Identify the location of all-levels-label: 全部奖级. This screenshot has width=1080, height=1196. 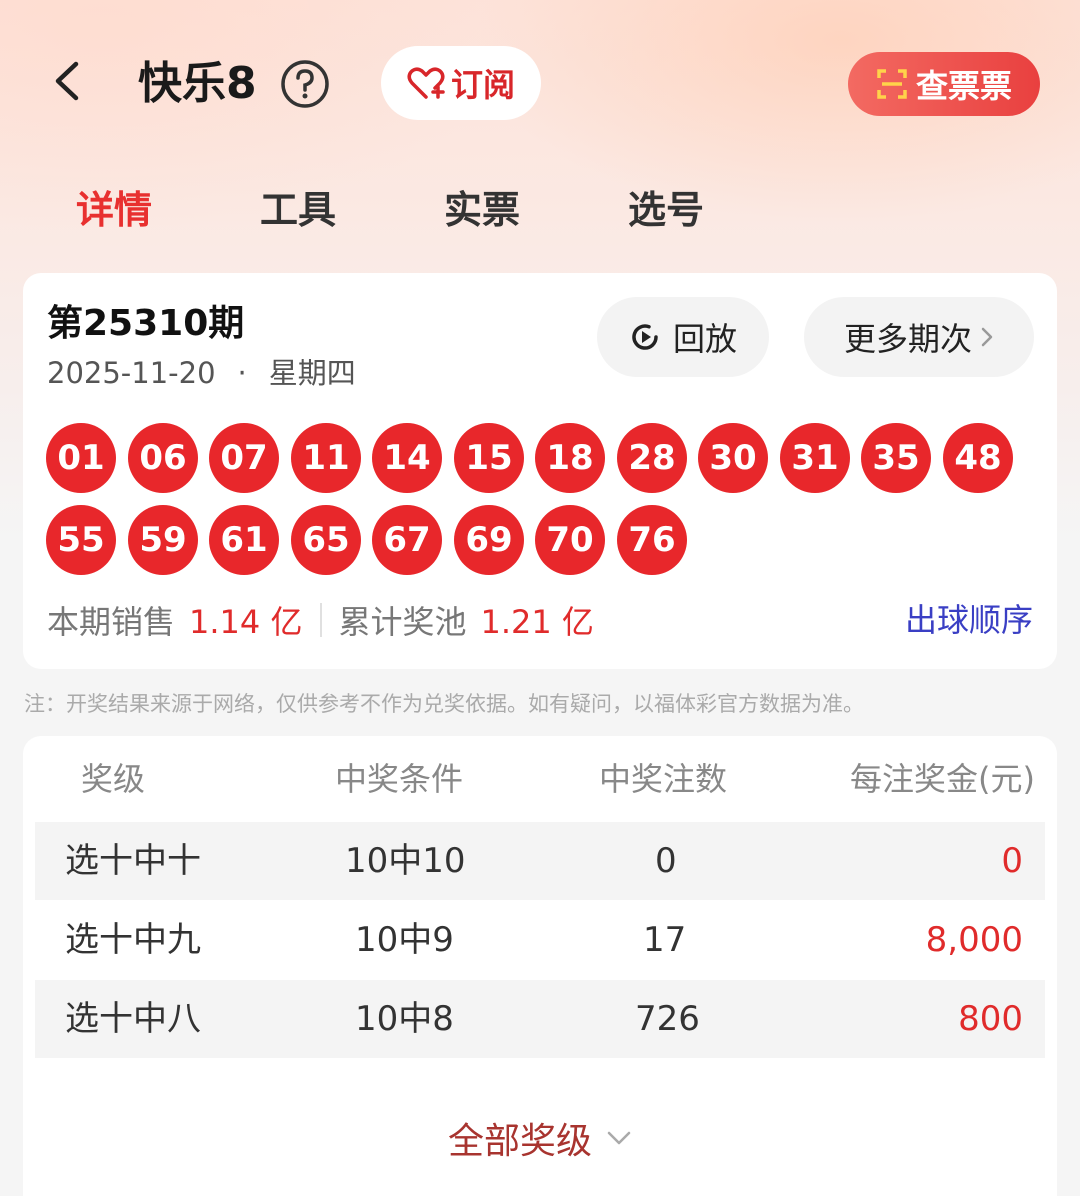
(519, 1141).